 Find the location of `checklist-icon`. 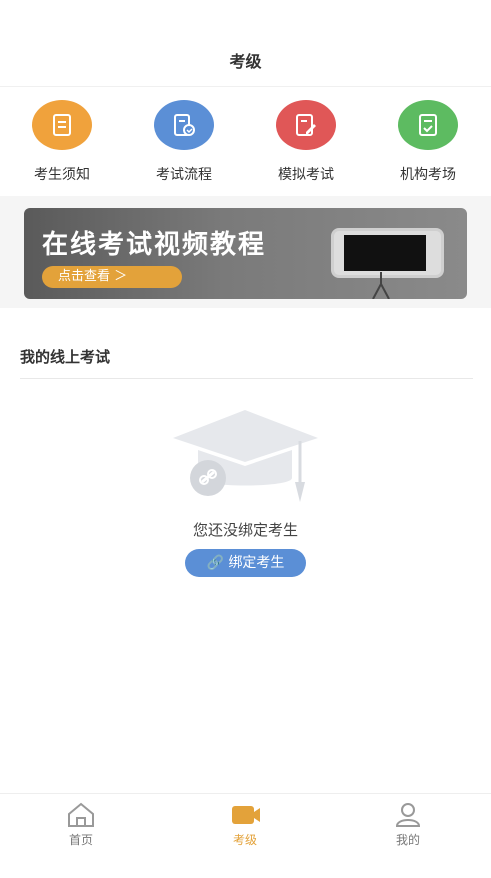

checklist-icon is located at coordinates (428, 125).